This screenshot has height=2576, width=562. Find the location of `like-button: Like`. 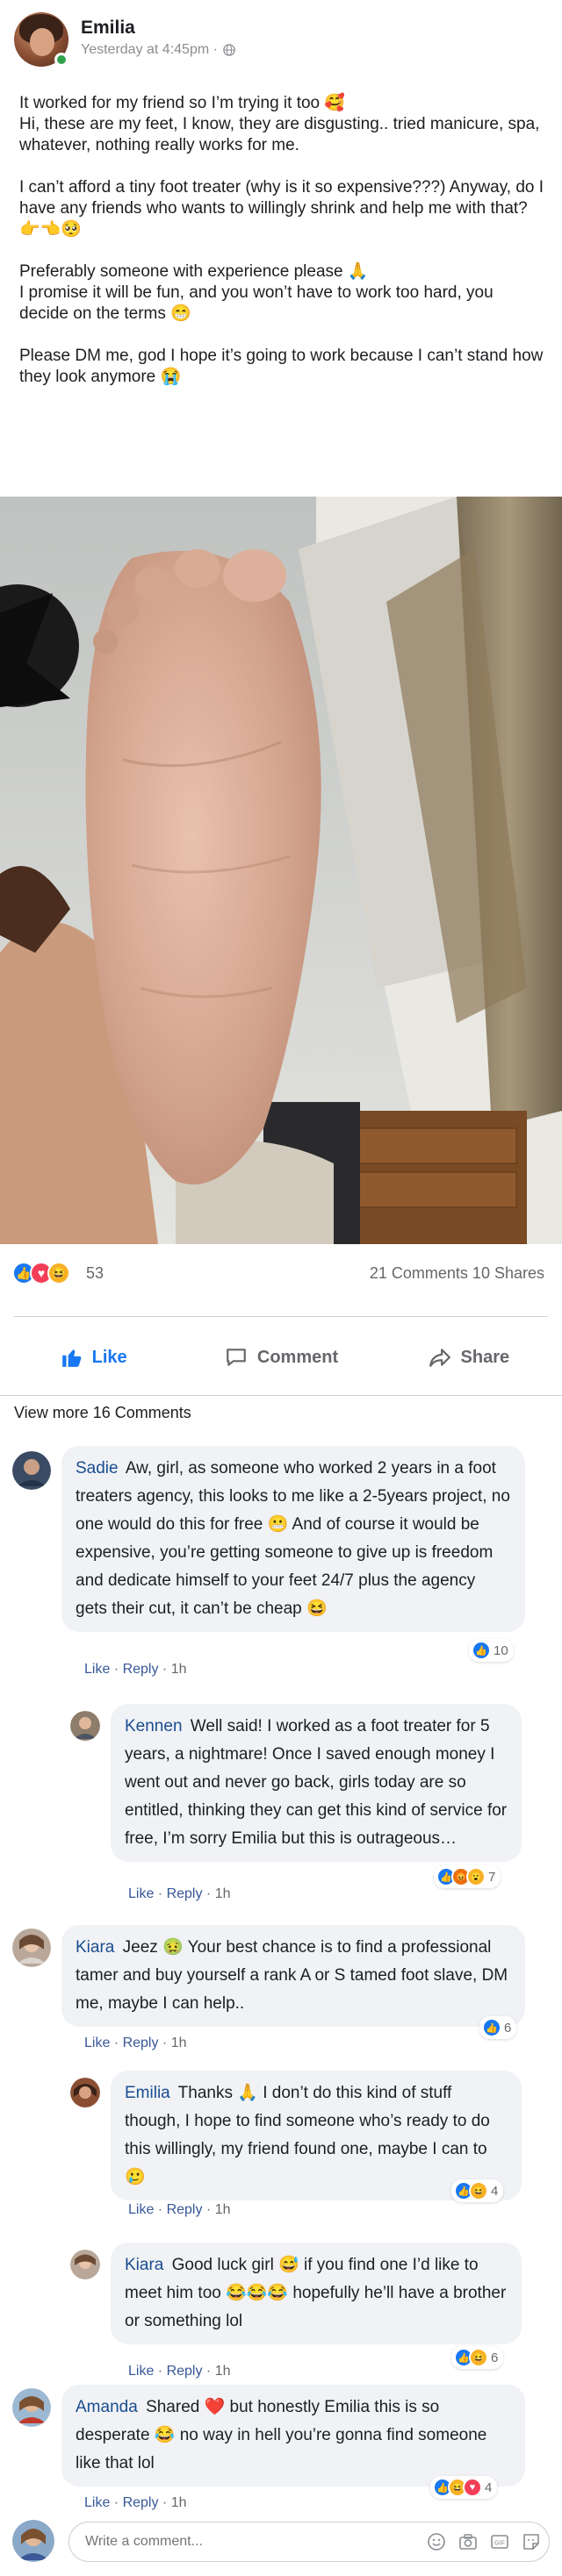

like-button: Like is located at coordinates (94, 1357).